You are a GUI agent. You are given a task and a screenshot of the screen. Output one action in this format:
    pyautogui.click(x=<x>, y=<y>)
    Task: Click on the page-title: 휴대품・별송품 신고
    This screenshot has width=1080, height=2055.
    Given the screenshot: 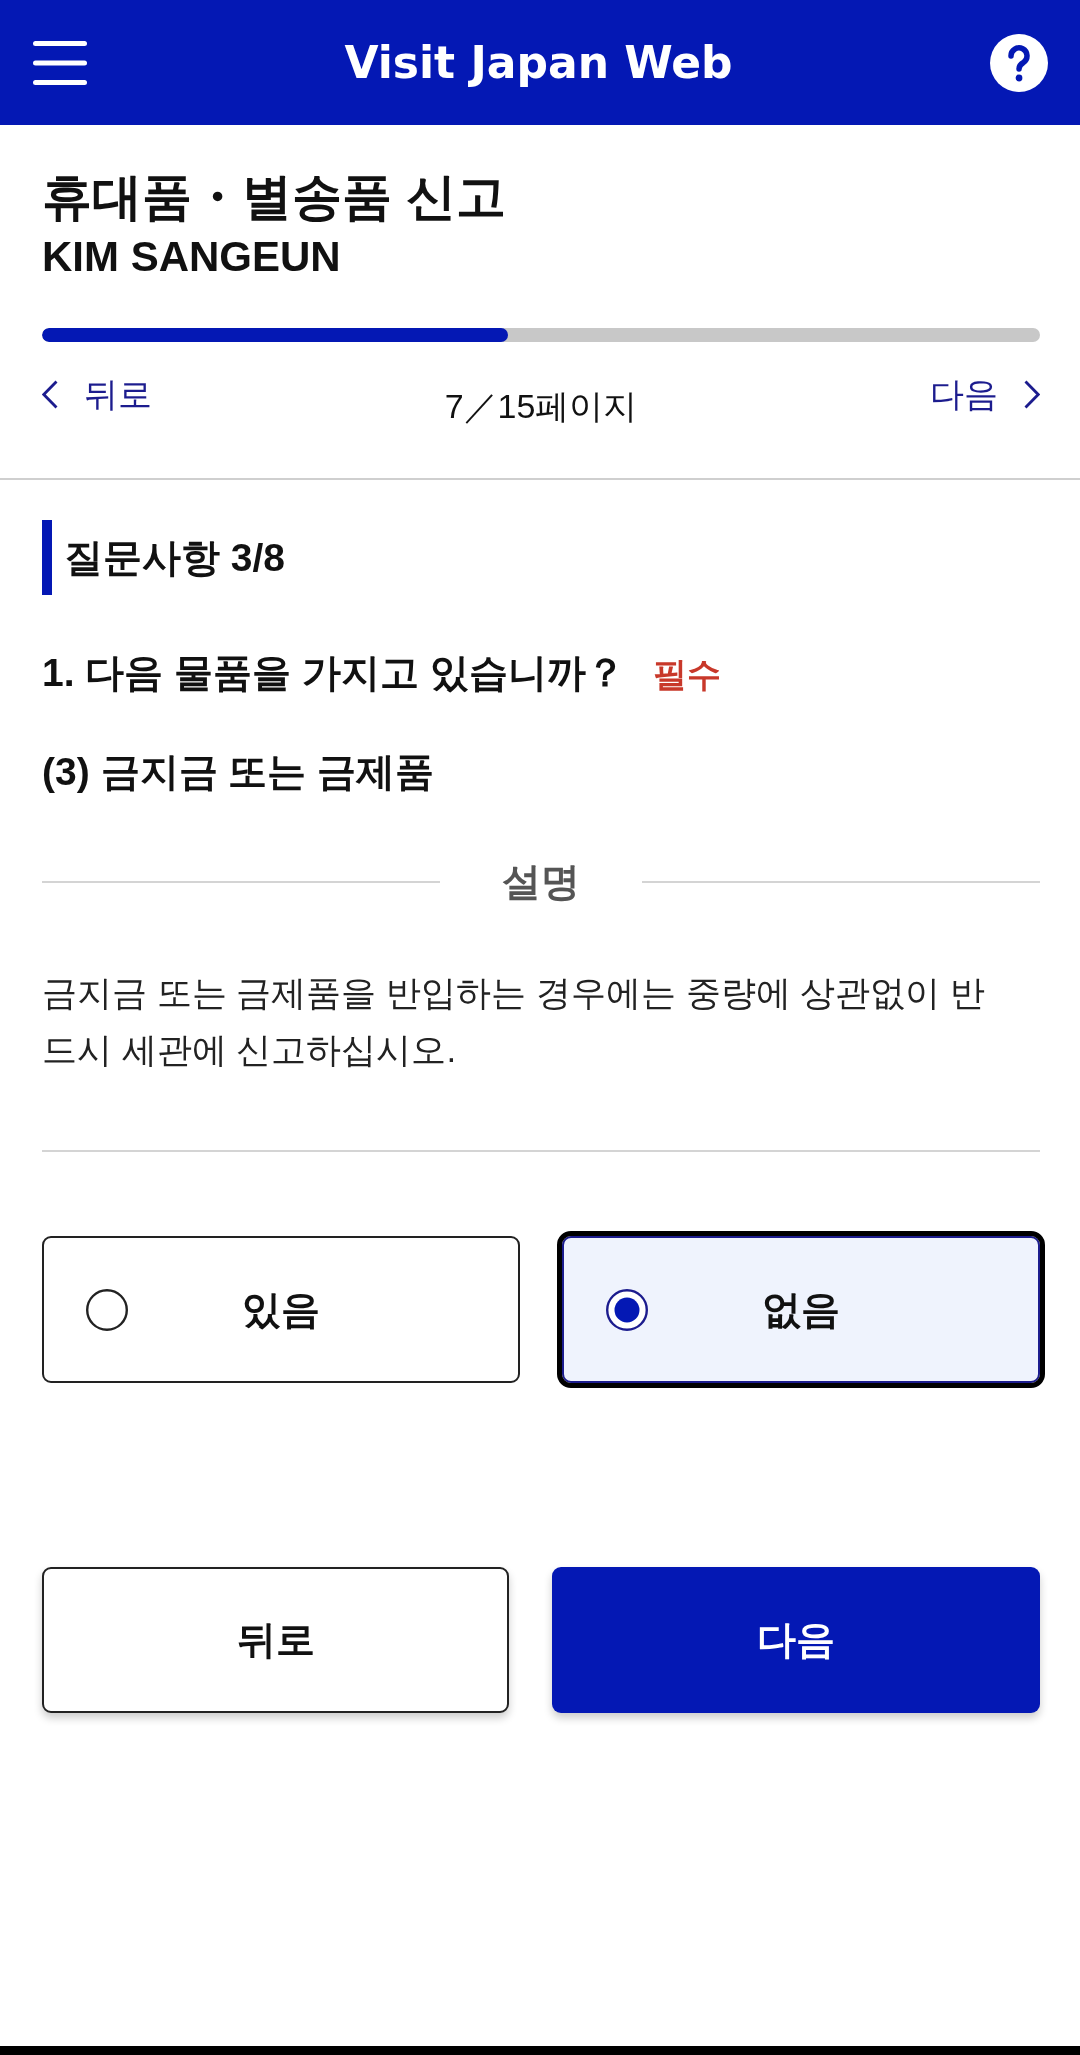 What is the action you would take?
    pyautogui.click(x=274, y=197)
    